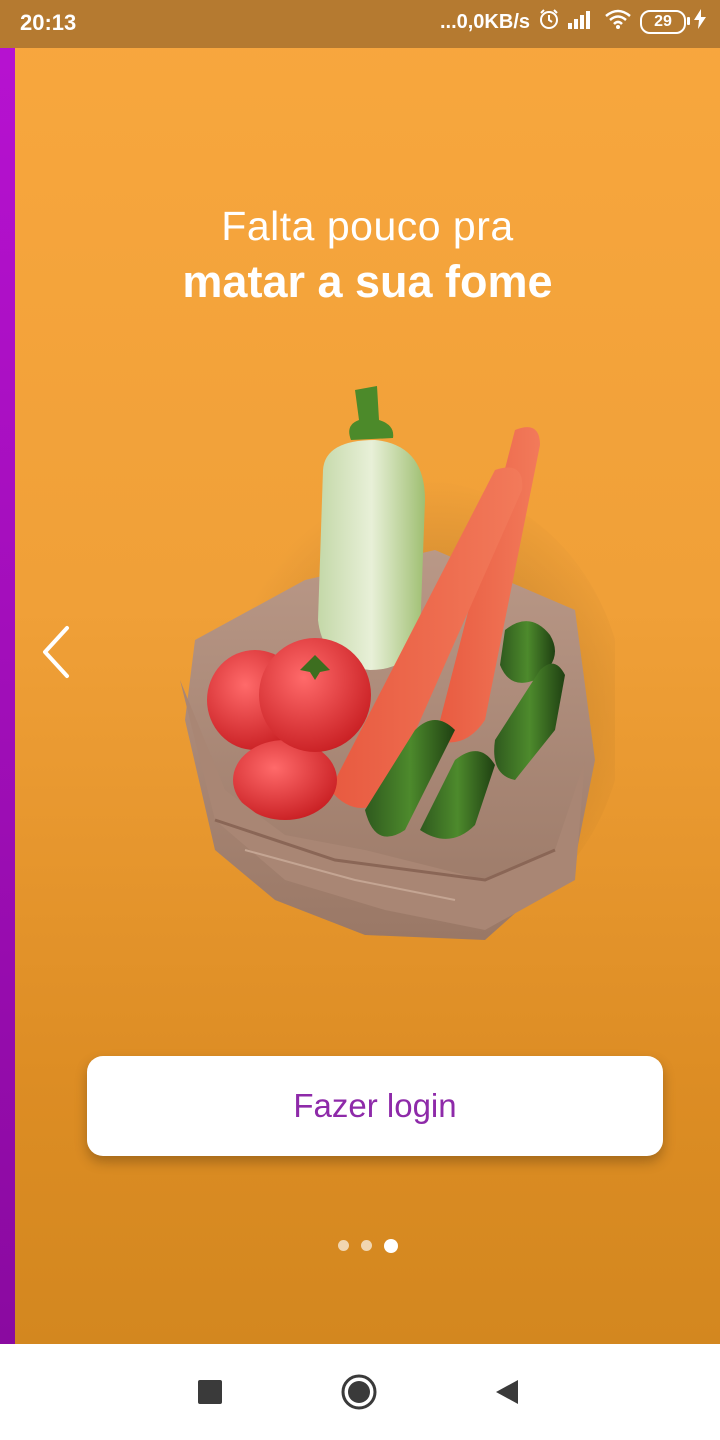  Describe the element at coordinates (549, 22) in the screenshot. I see `alarm-icon` at that location.